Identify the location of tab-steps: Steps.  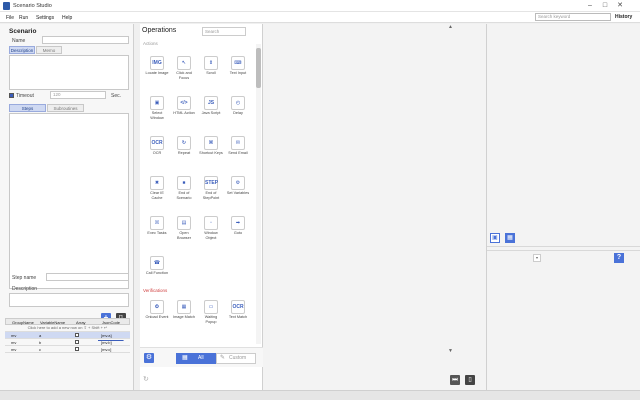
(27, 108).